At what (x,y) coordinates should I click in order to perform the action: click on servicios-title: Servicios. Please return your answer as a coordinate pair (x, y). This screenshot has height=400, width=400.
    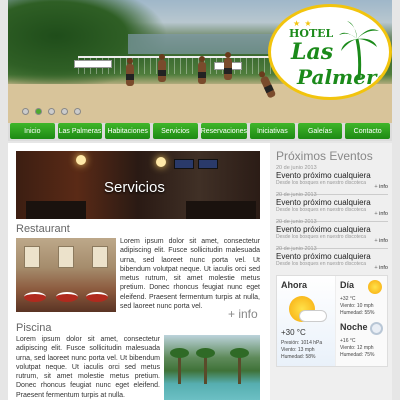
    Looking at the image, I should click on (134, 187).